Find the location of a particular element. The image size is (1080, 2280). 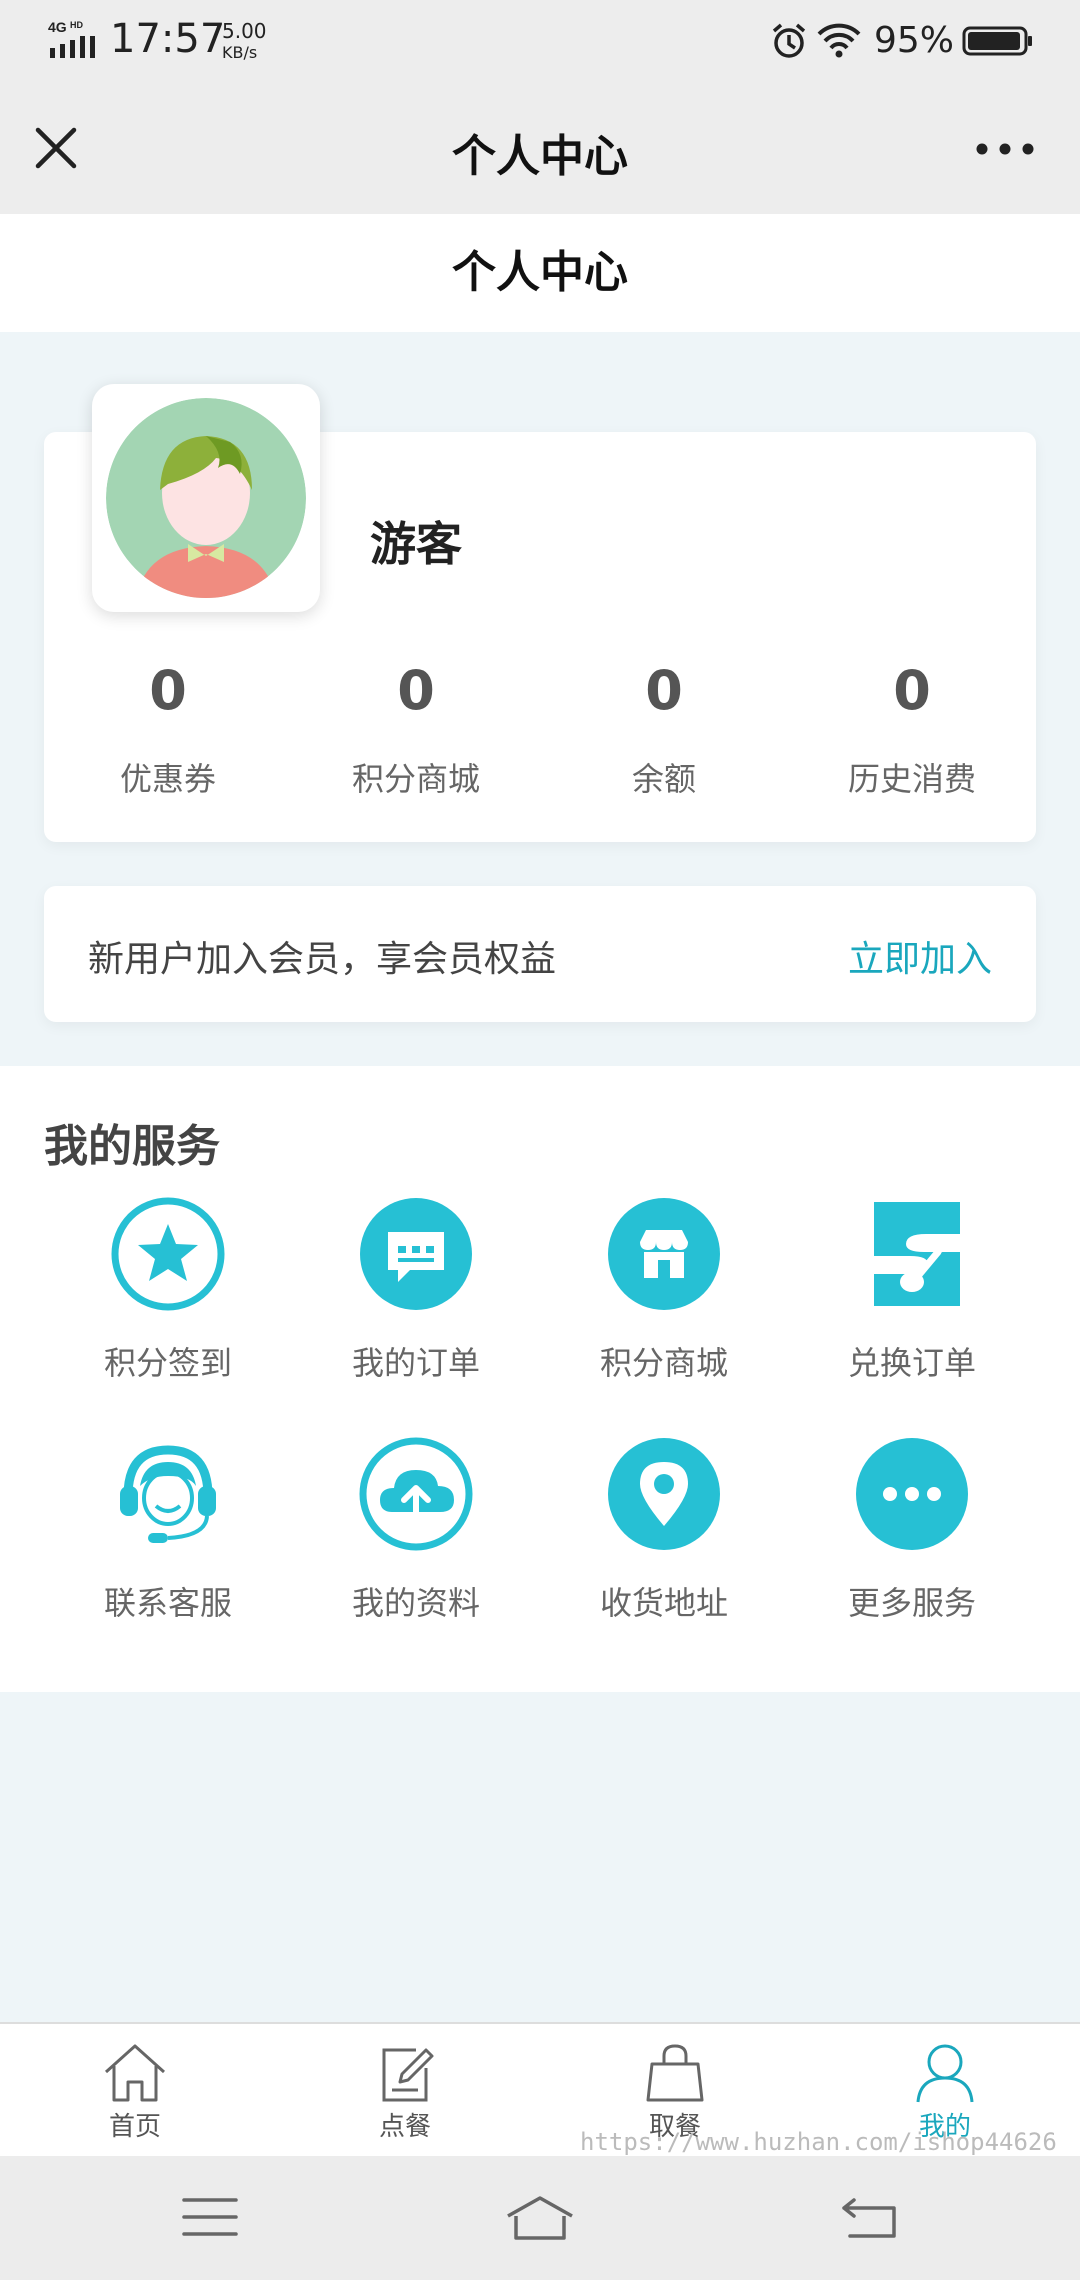

status-time: 17:57 is located at coordinates (168, 39).